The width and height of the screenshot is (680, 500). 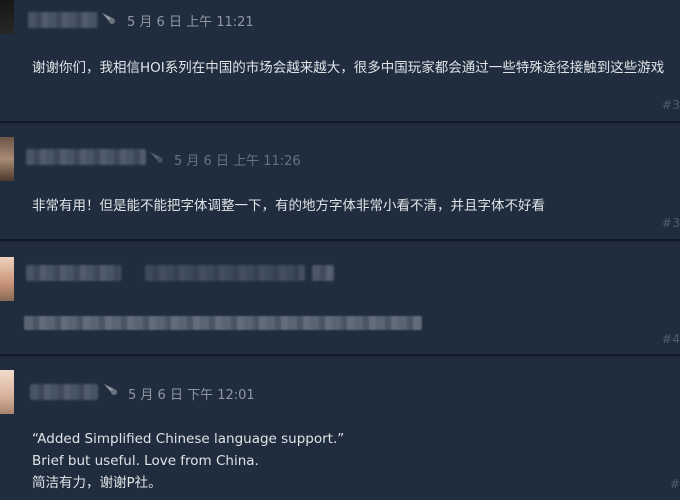 I want to click on timestamp-redacted, so click(x=225, y=273).